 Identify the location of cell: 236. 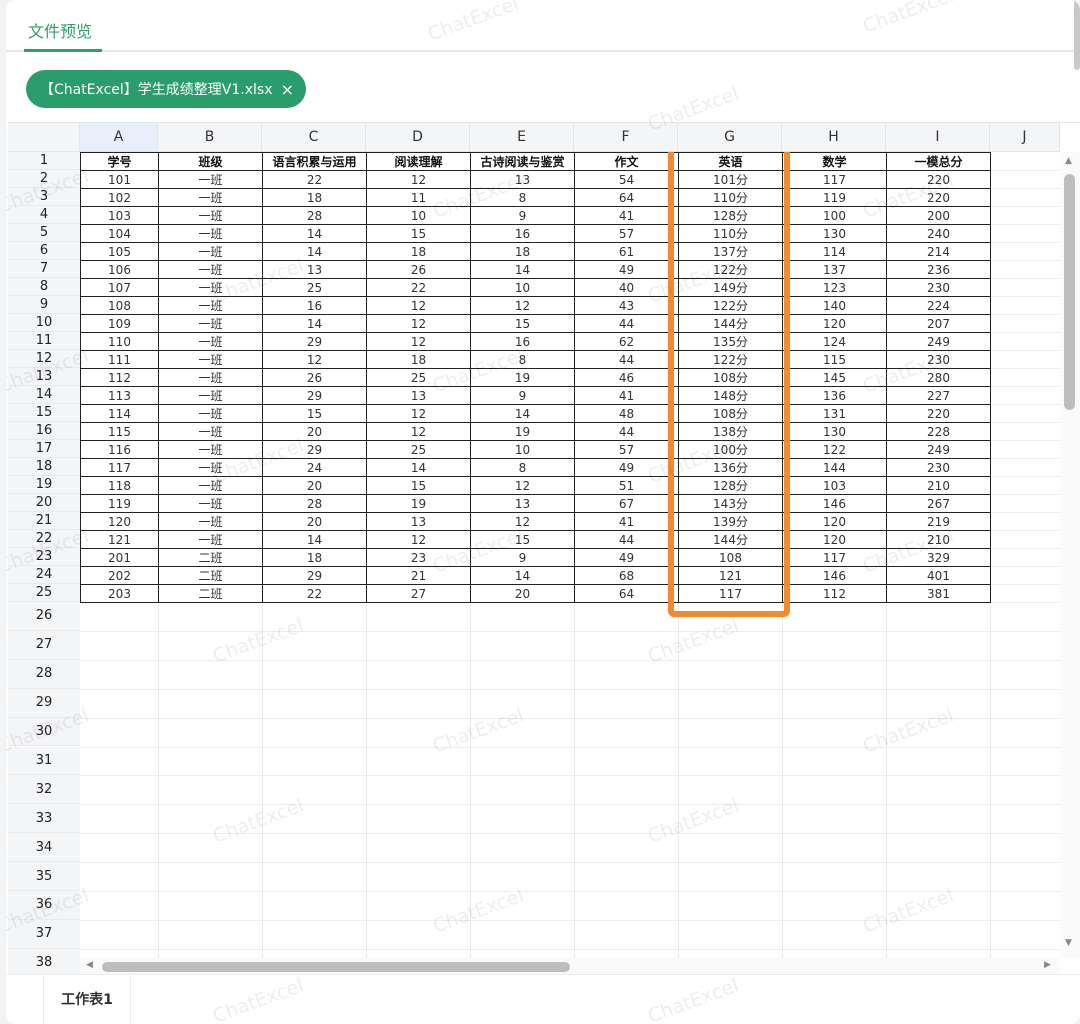
(938, 269).